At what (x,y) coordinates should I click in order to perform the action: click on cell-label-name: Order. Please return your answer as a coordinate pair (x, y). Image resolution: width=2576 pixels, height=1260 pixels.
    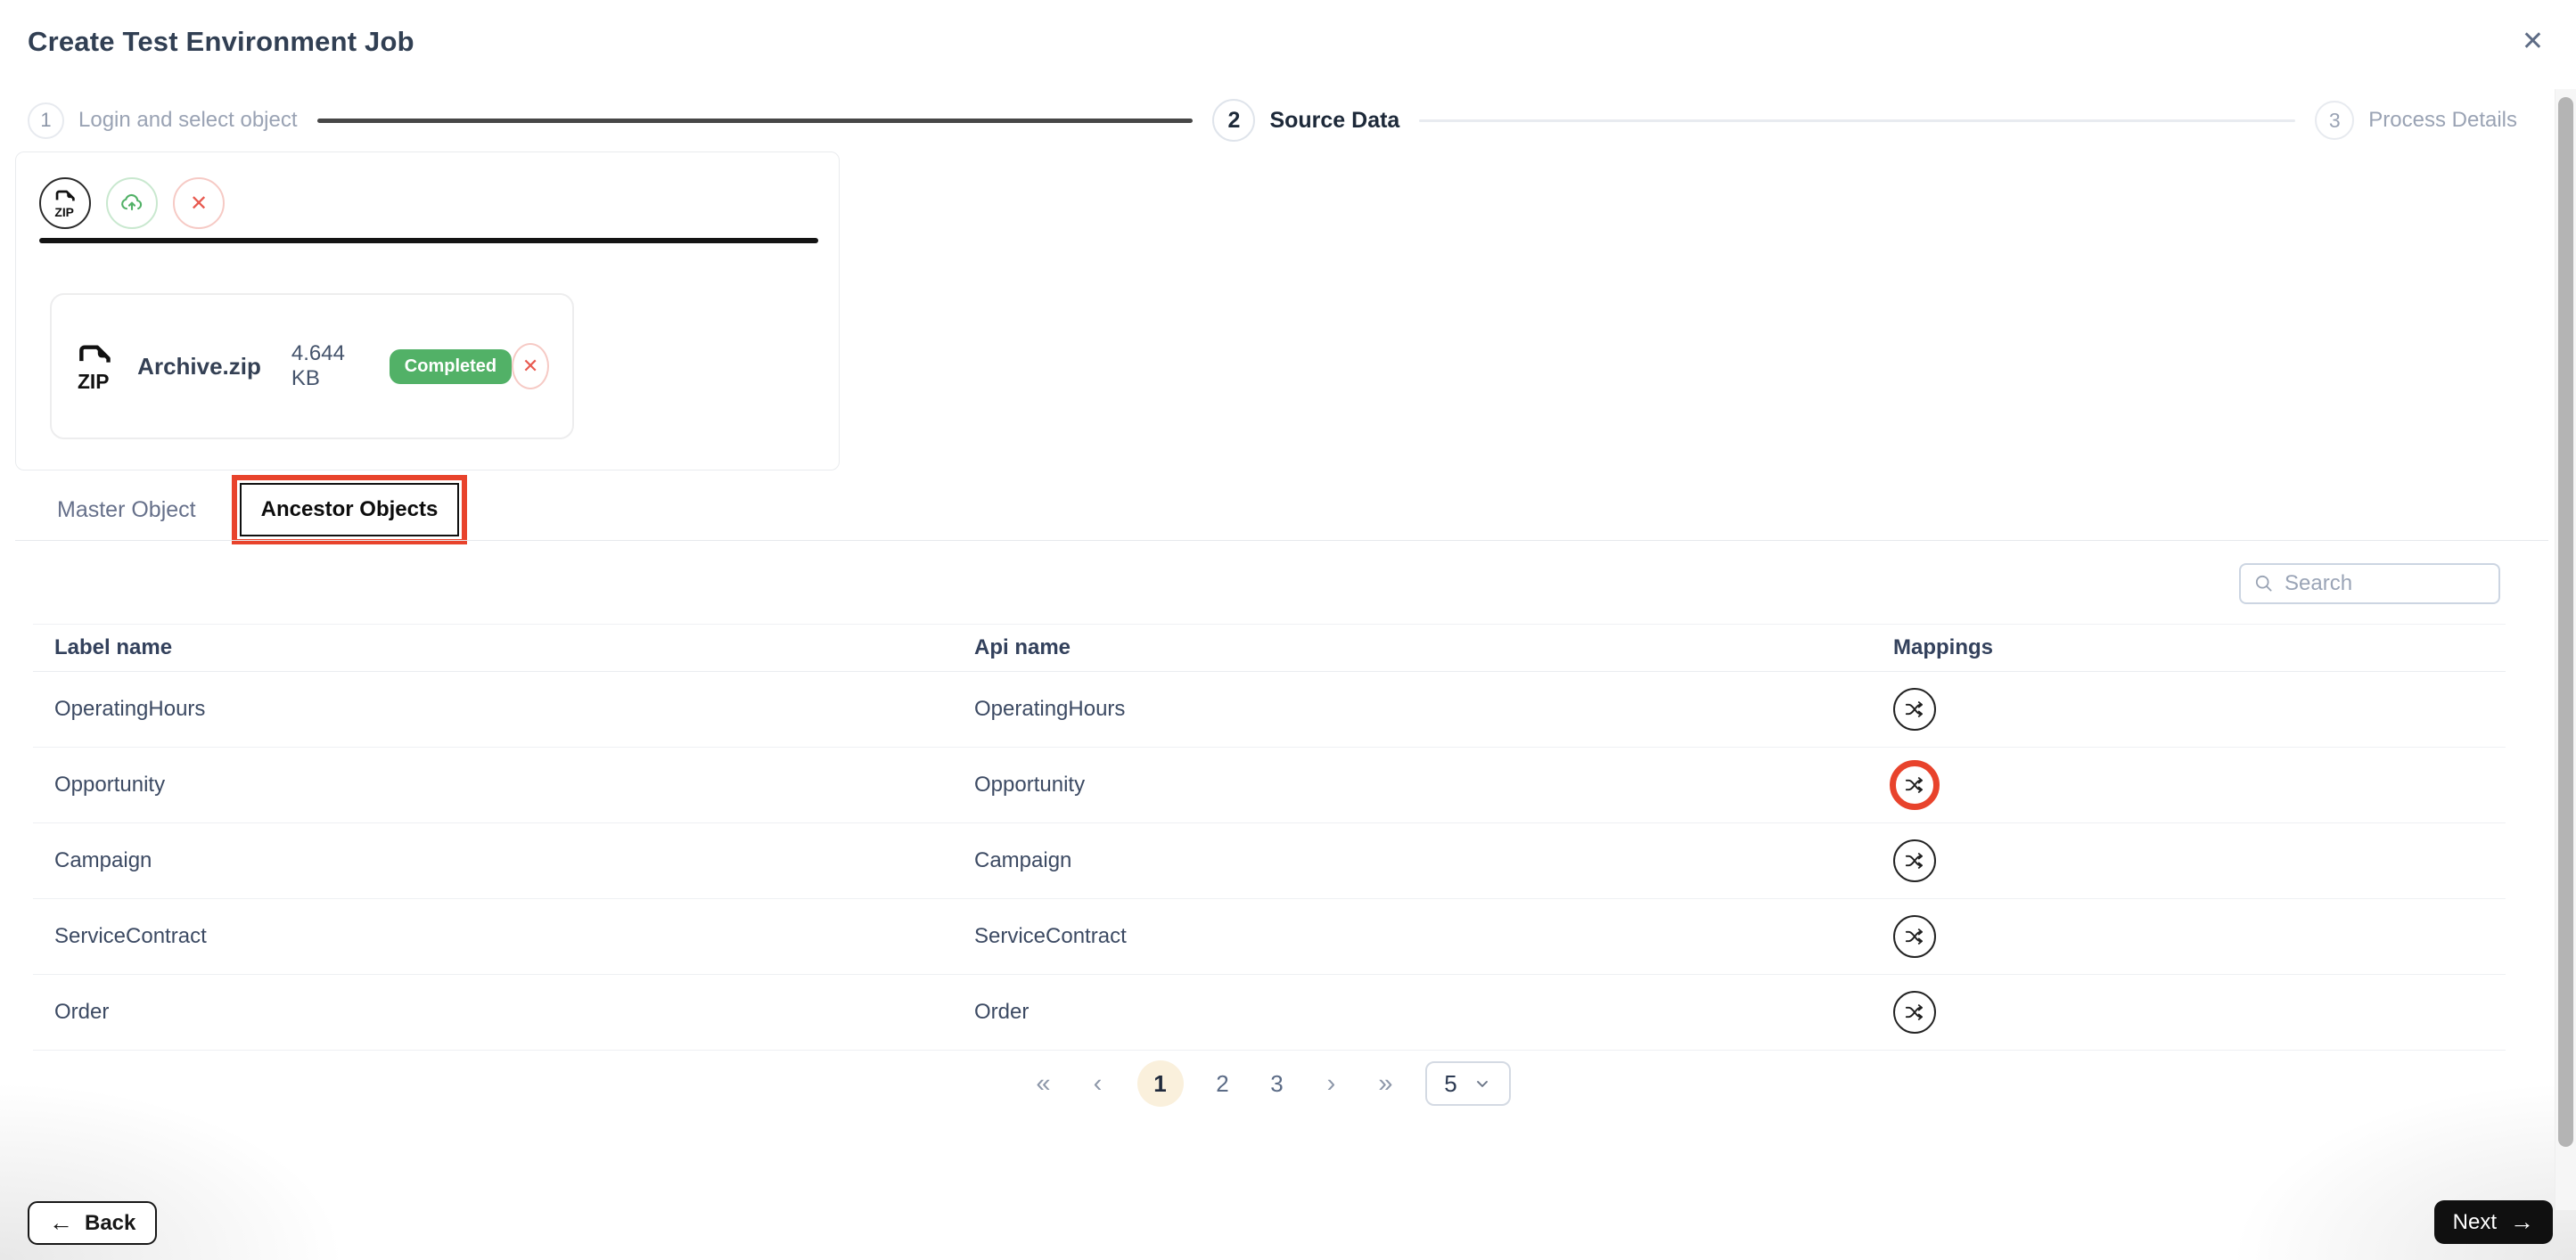
    Looking at the image, I should click on (82, 1012).